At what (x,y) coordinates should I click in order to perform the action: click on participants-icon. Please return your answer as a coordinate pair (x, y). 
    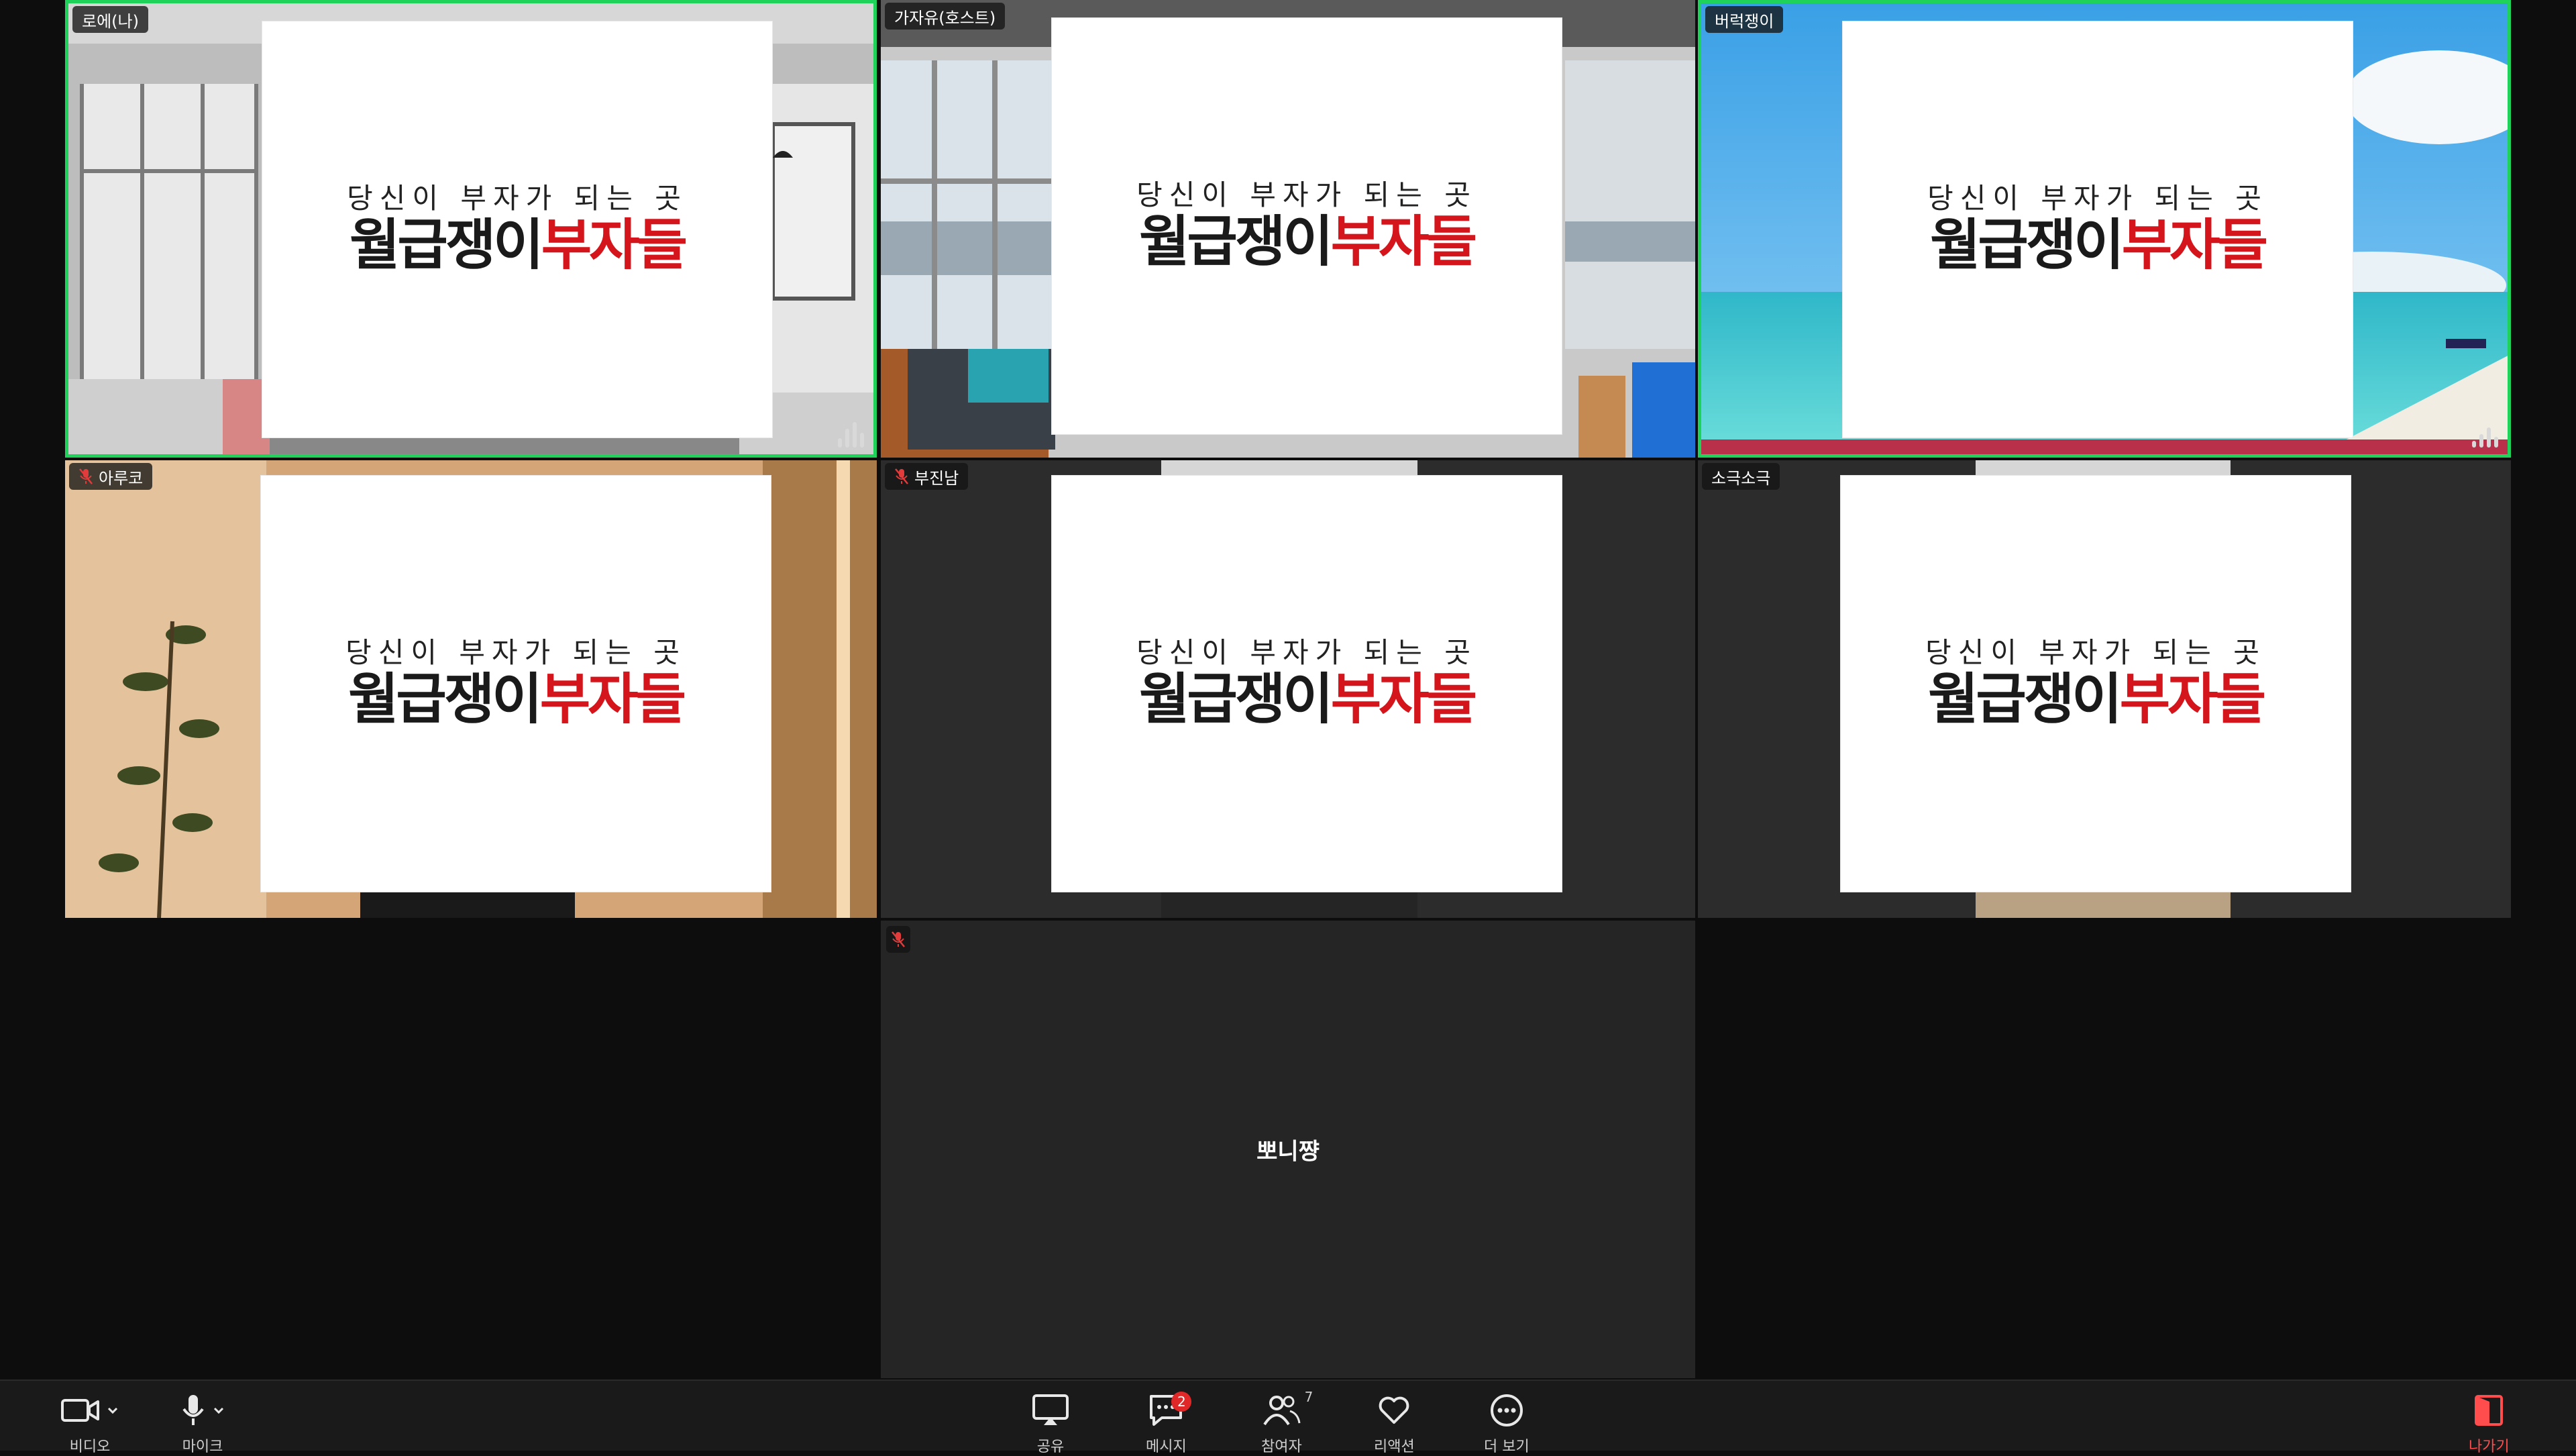
    Looking at the image, I should click on (1282, 1411).